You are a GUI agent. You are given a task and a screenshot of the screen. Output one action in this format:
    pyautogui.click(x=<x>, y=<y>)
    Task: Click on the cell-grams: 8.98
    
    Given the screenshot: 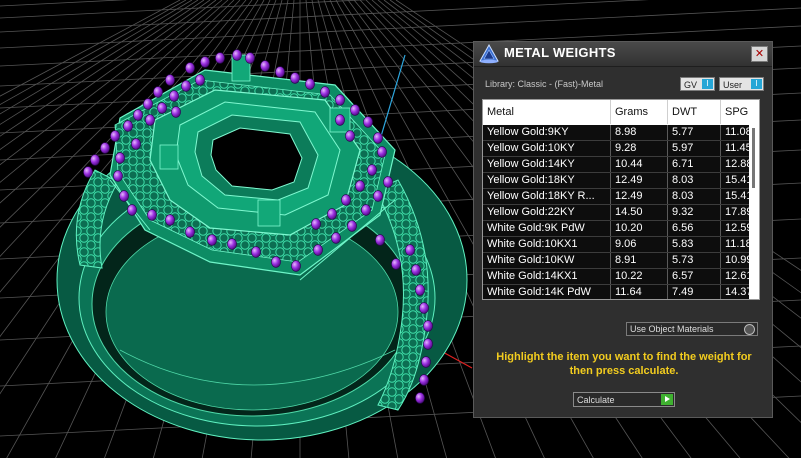 What is the action you would take?
    pyautogui.click(x=639, y=132)
    